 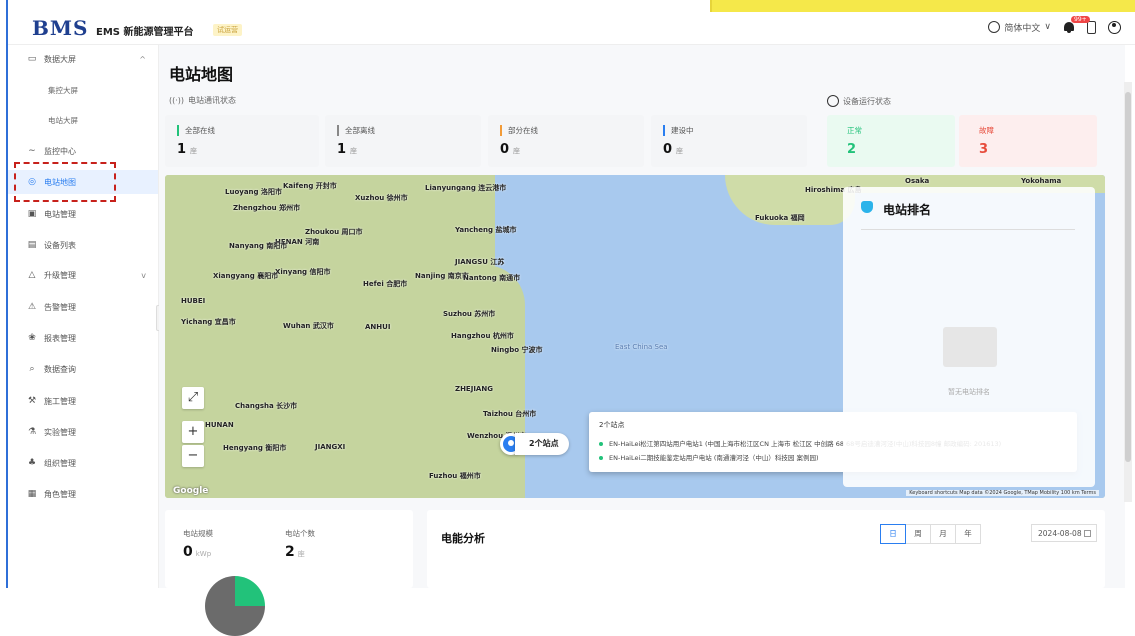 What do you see at coordinates (253, 192) in the screenshot?
I see `map-label: Luoyang 洛阳市` at bounding box center [253, 192].